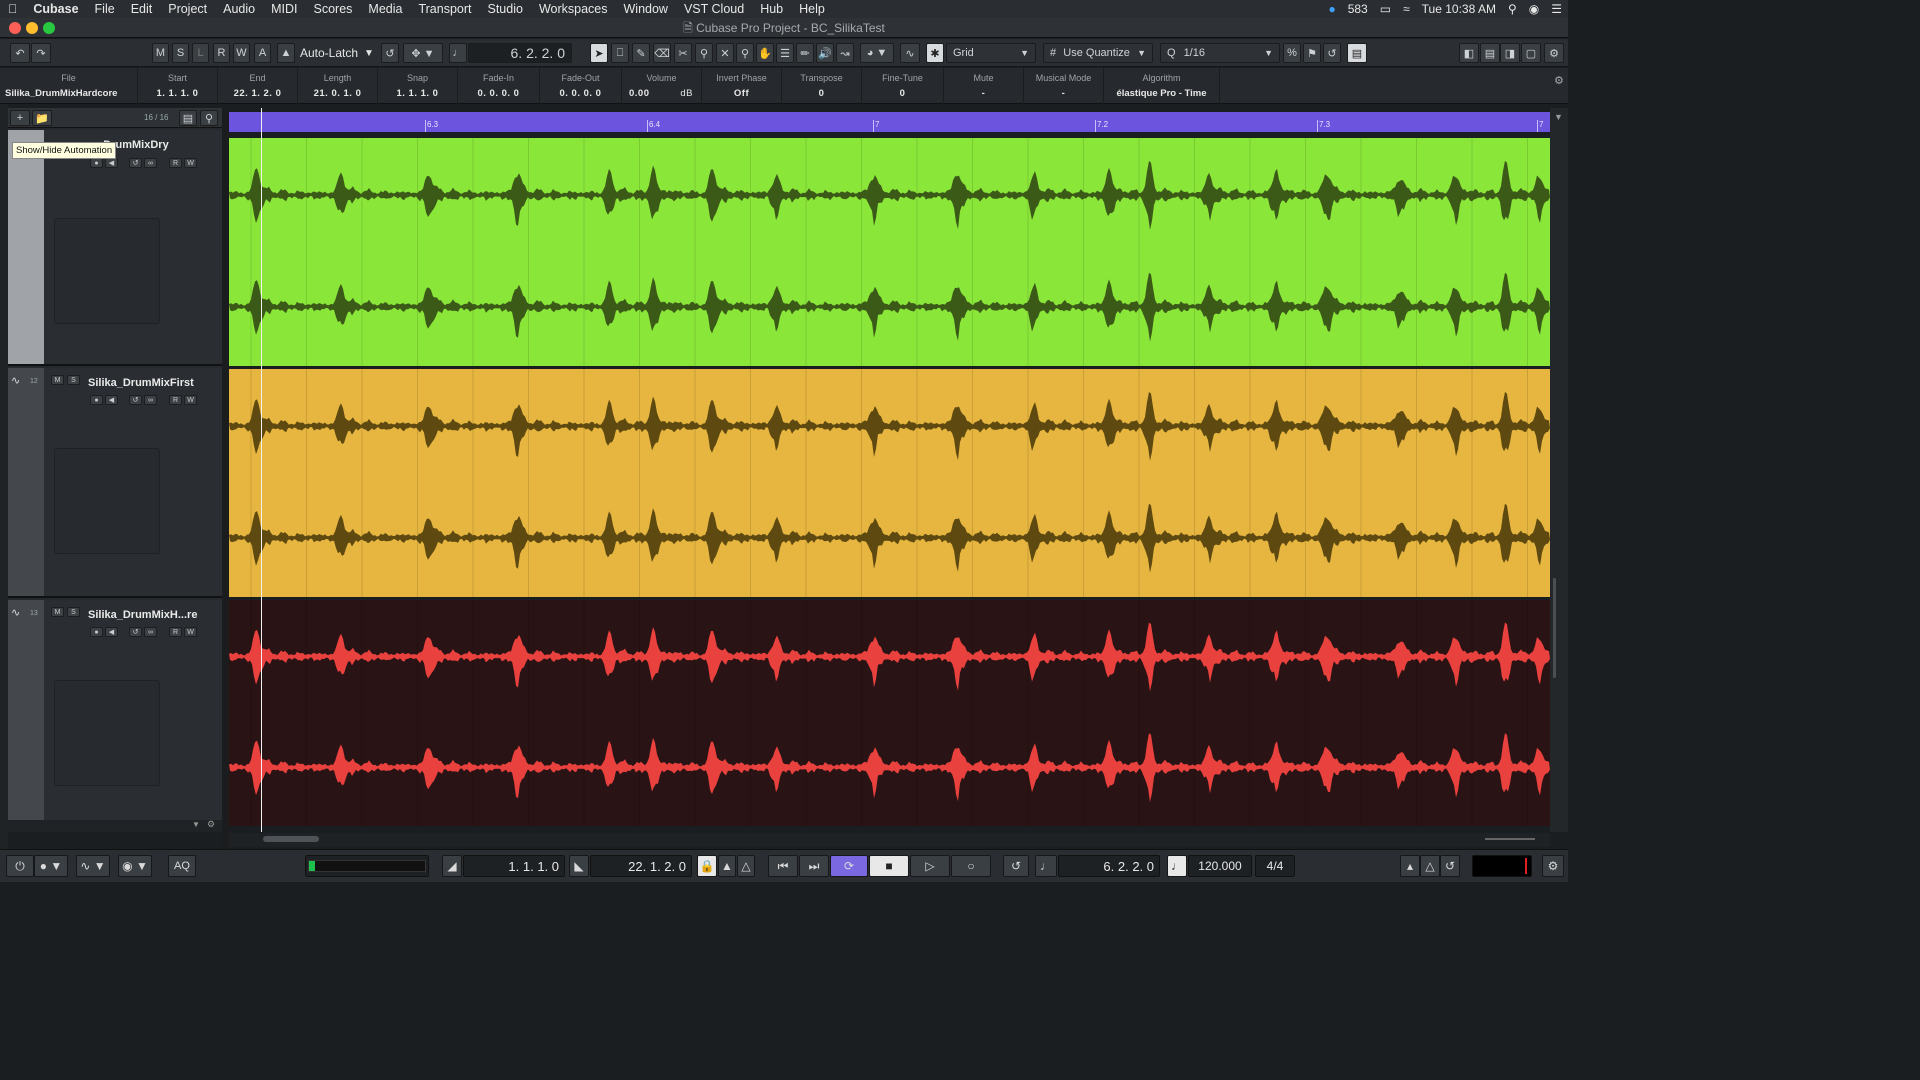 This screenshot has width=1920, height=1080. I want to click on search-icon: ⚲, so click(209, 118).